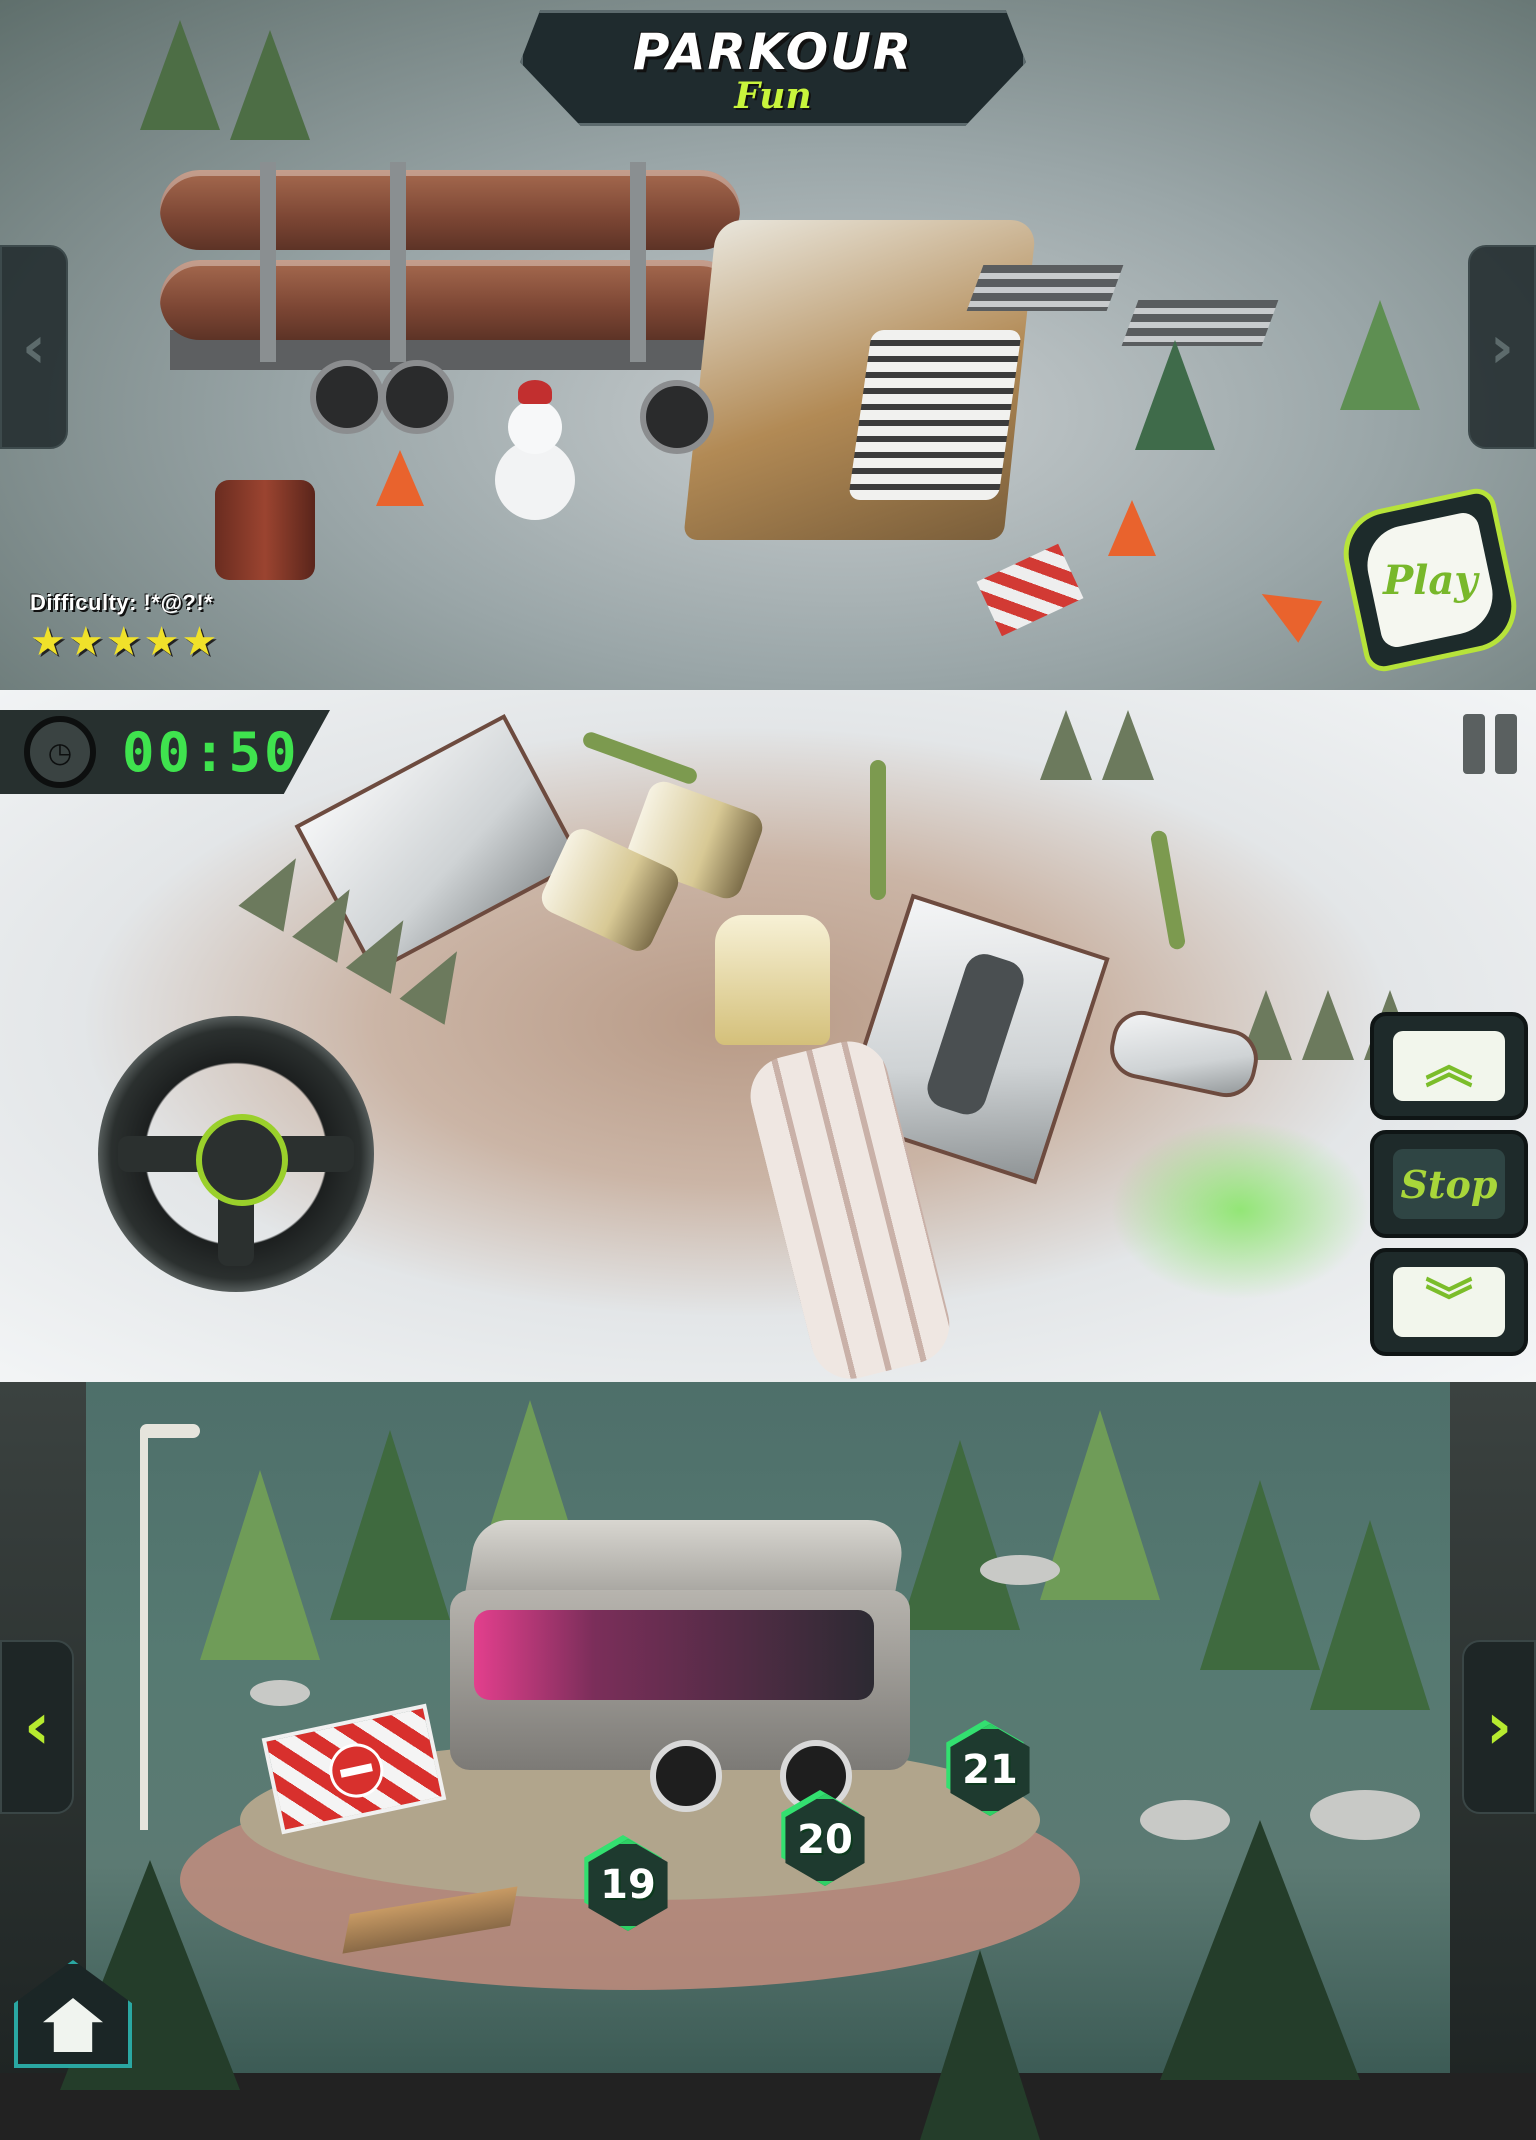  What do you see at coordinates (1175, 395) in the screenshot?
I see `christmas-tree` at bounding box center [1175, 395].